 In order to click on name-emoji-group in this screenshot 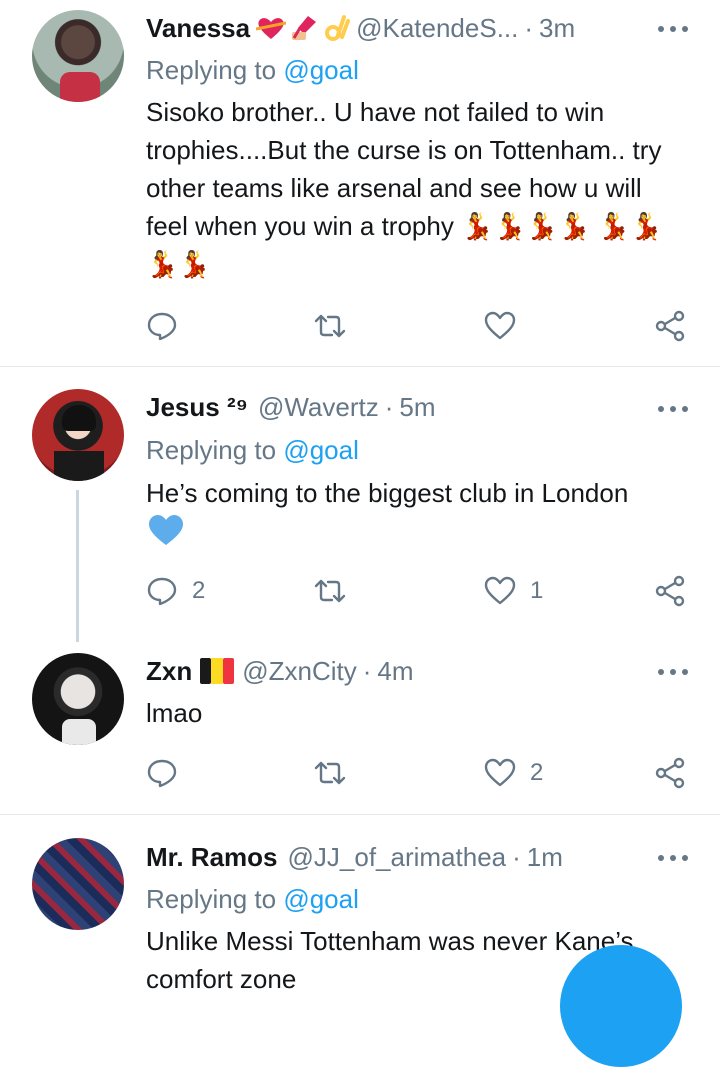, I will do `click(303, 28)`.